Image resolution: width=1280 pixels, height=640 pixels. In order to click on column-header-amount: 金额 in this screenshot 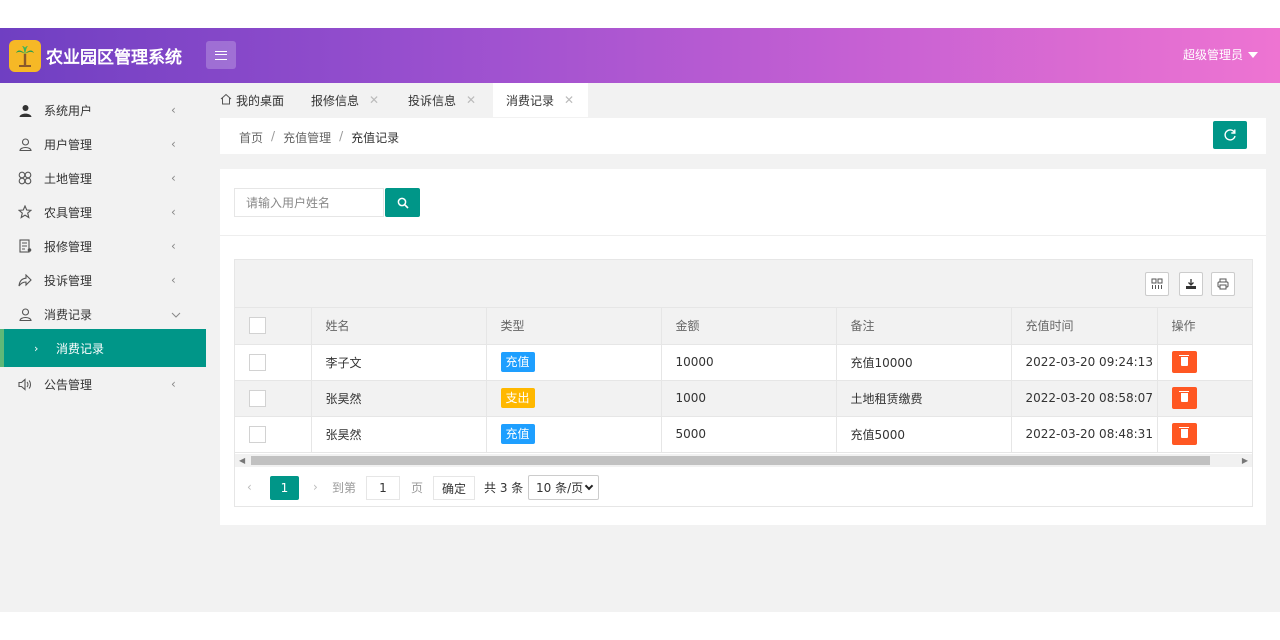, I will do `click(749, 326)`.